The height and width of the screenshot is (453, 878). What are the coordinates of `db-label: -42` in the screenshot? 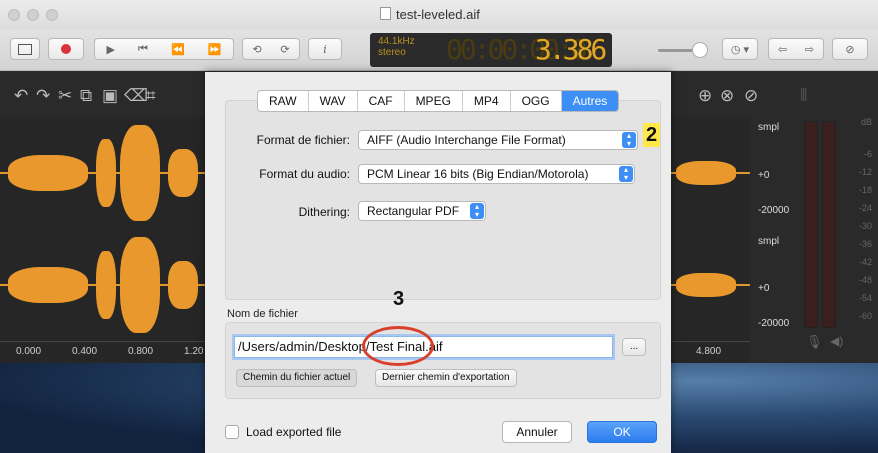 It's located at (865, 262).